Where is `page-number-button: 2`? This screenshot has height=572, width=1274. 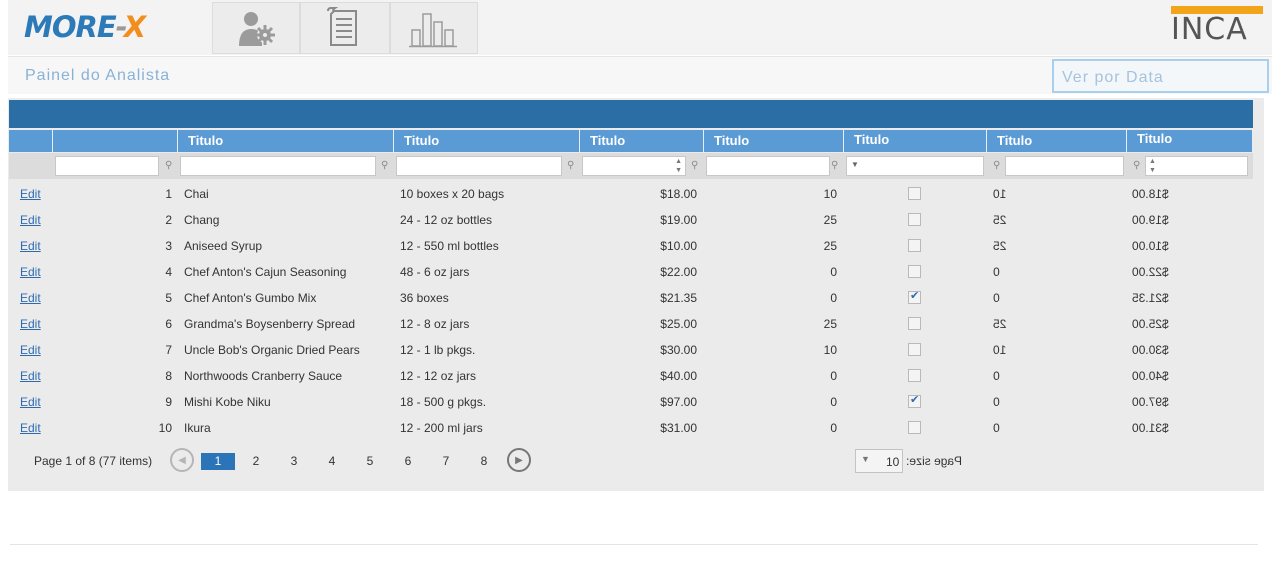
page-number-button: 2 is located at coordinates (256, 461).